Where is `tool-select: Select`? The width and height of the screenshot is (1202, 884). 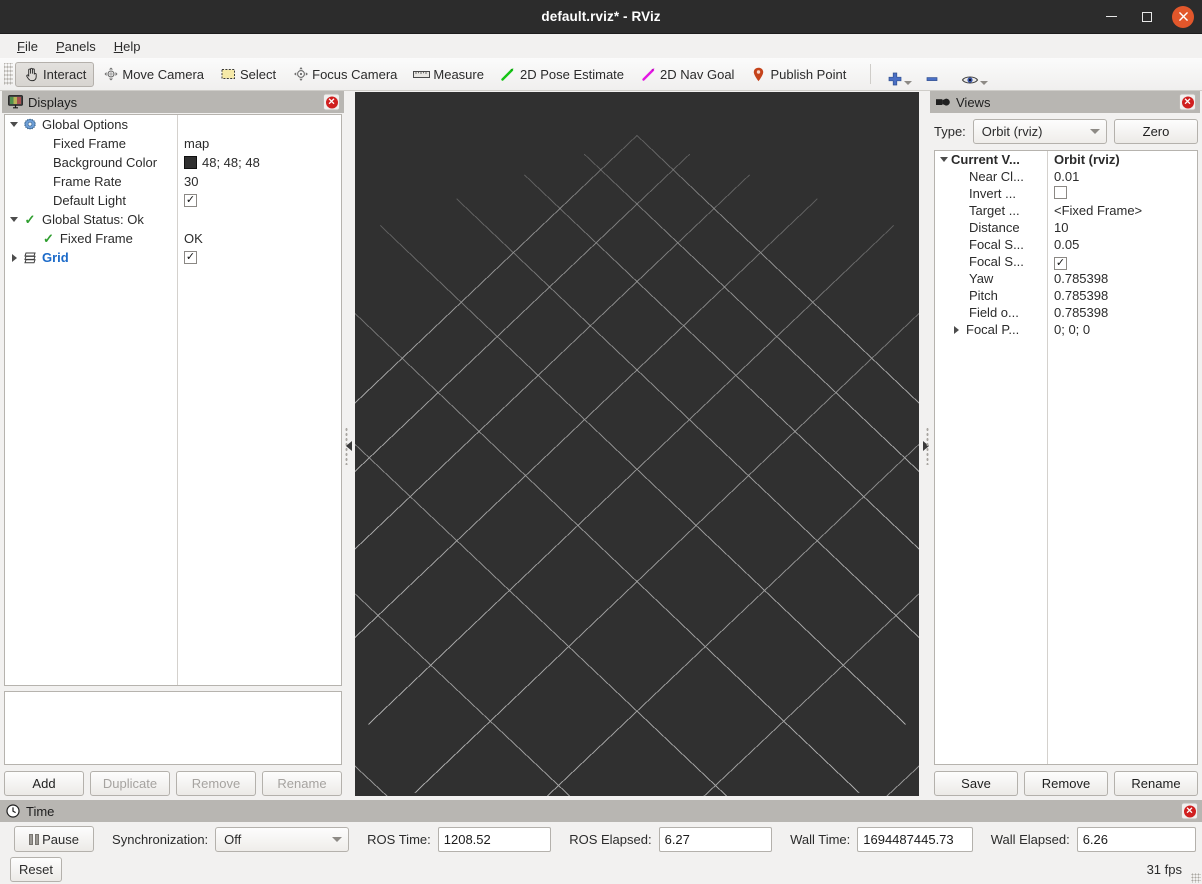 tool-select: Select is located at coordinates (248, 74).